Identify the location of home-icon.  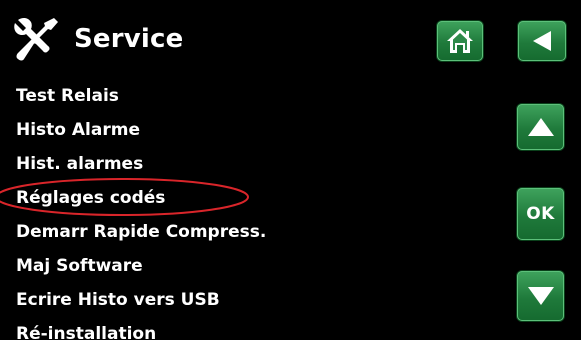
(460, 41).